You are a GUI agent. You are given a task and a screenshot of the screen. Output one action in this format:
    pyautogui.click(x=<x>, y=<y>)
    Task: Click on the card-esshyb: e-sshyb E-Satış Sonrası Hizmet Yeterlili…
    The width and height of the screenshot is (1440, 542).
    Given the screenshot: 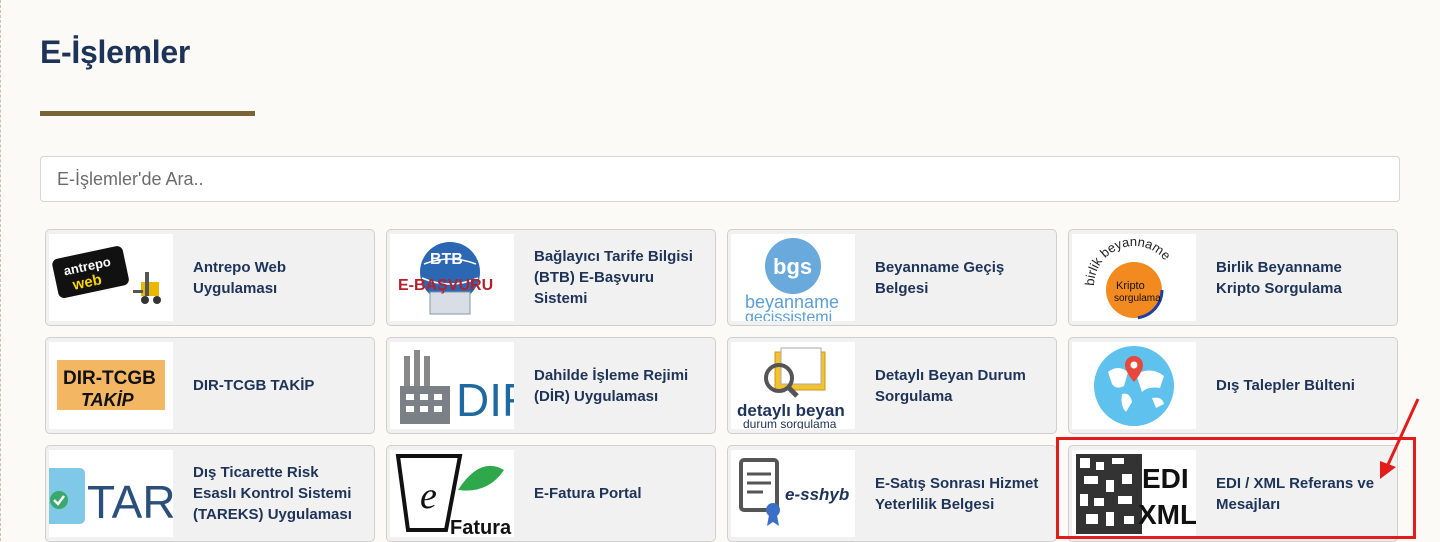 What is the action you would take?
    pyautogui.click(x=892, y=493)
    